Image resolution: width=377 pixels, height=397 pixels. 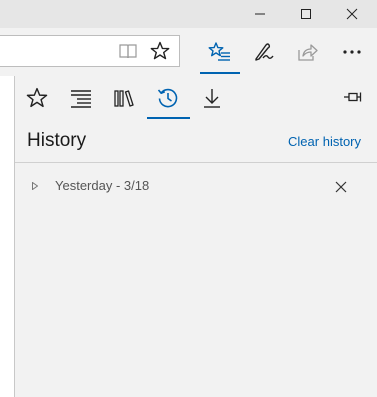 I want to click on hub-button, so click(x=220, y=52).